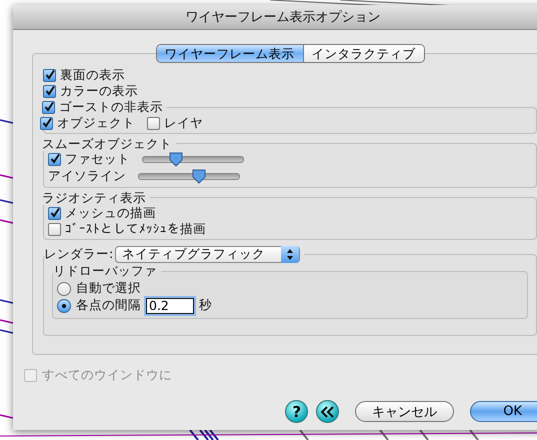 The height and width of the screenshot is (440, 537). I want to click on group-title: リドローバッファ, so click(105, 270).